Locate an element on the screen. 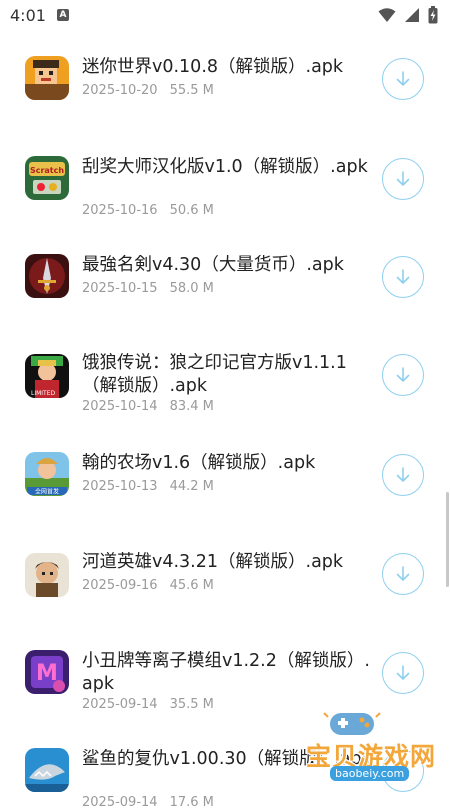  battery-charging-icon is located at coordinates (433, 15).